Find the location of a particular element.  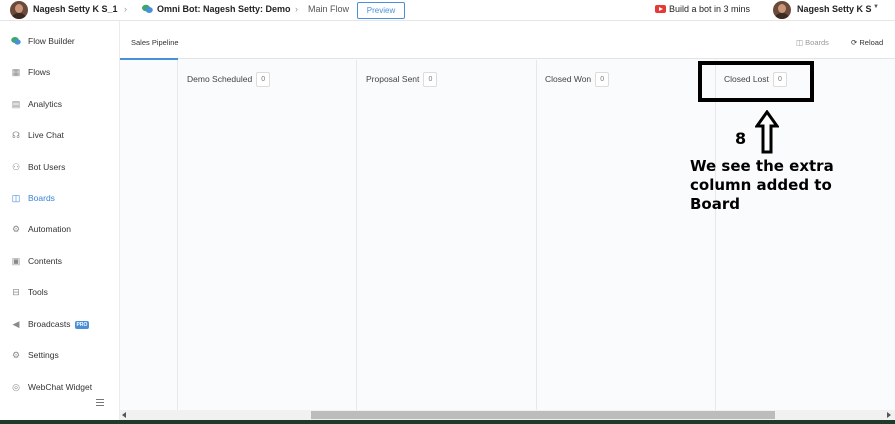

sidebar-item-bot-users: ⚇ Bot Users is located at coordinates (60, 167).